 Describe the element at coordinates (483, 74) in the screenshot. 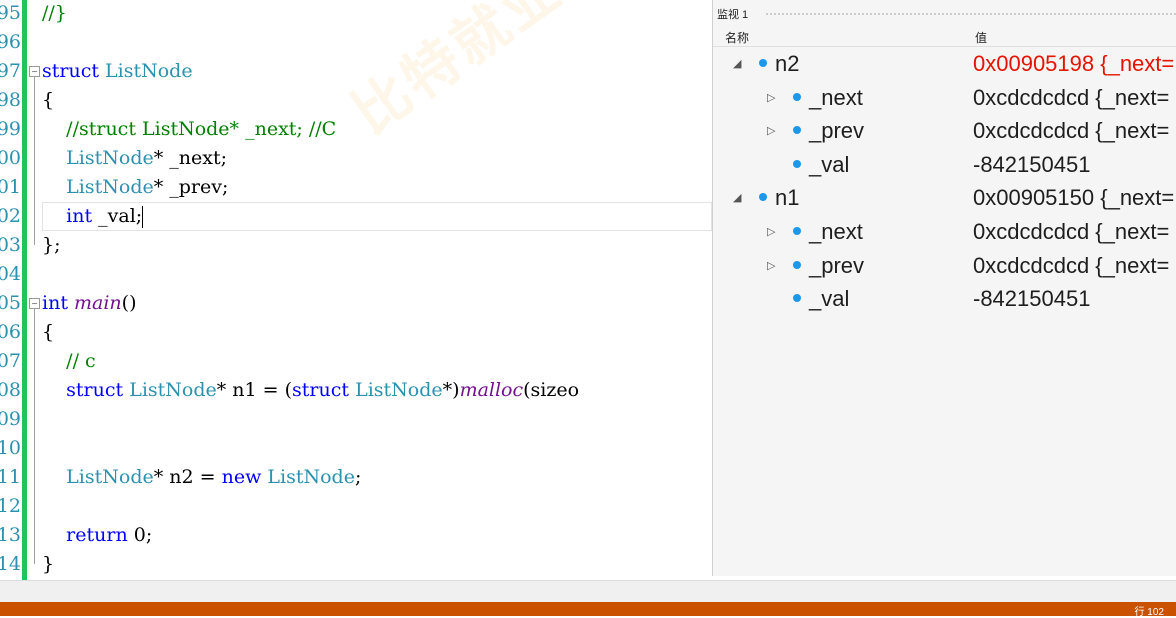

I see `watermark: 比特就业课` at that location.